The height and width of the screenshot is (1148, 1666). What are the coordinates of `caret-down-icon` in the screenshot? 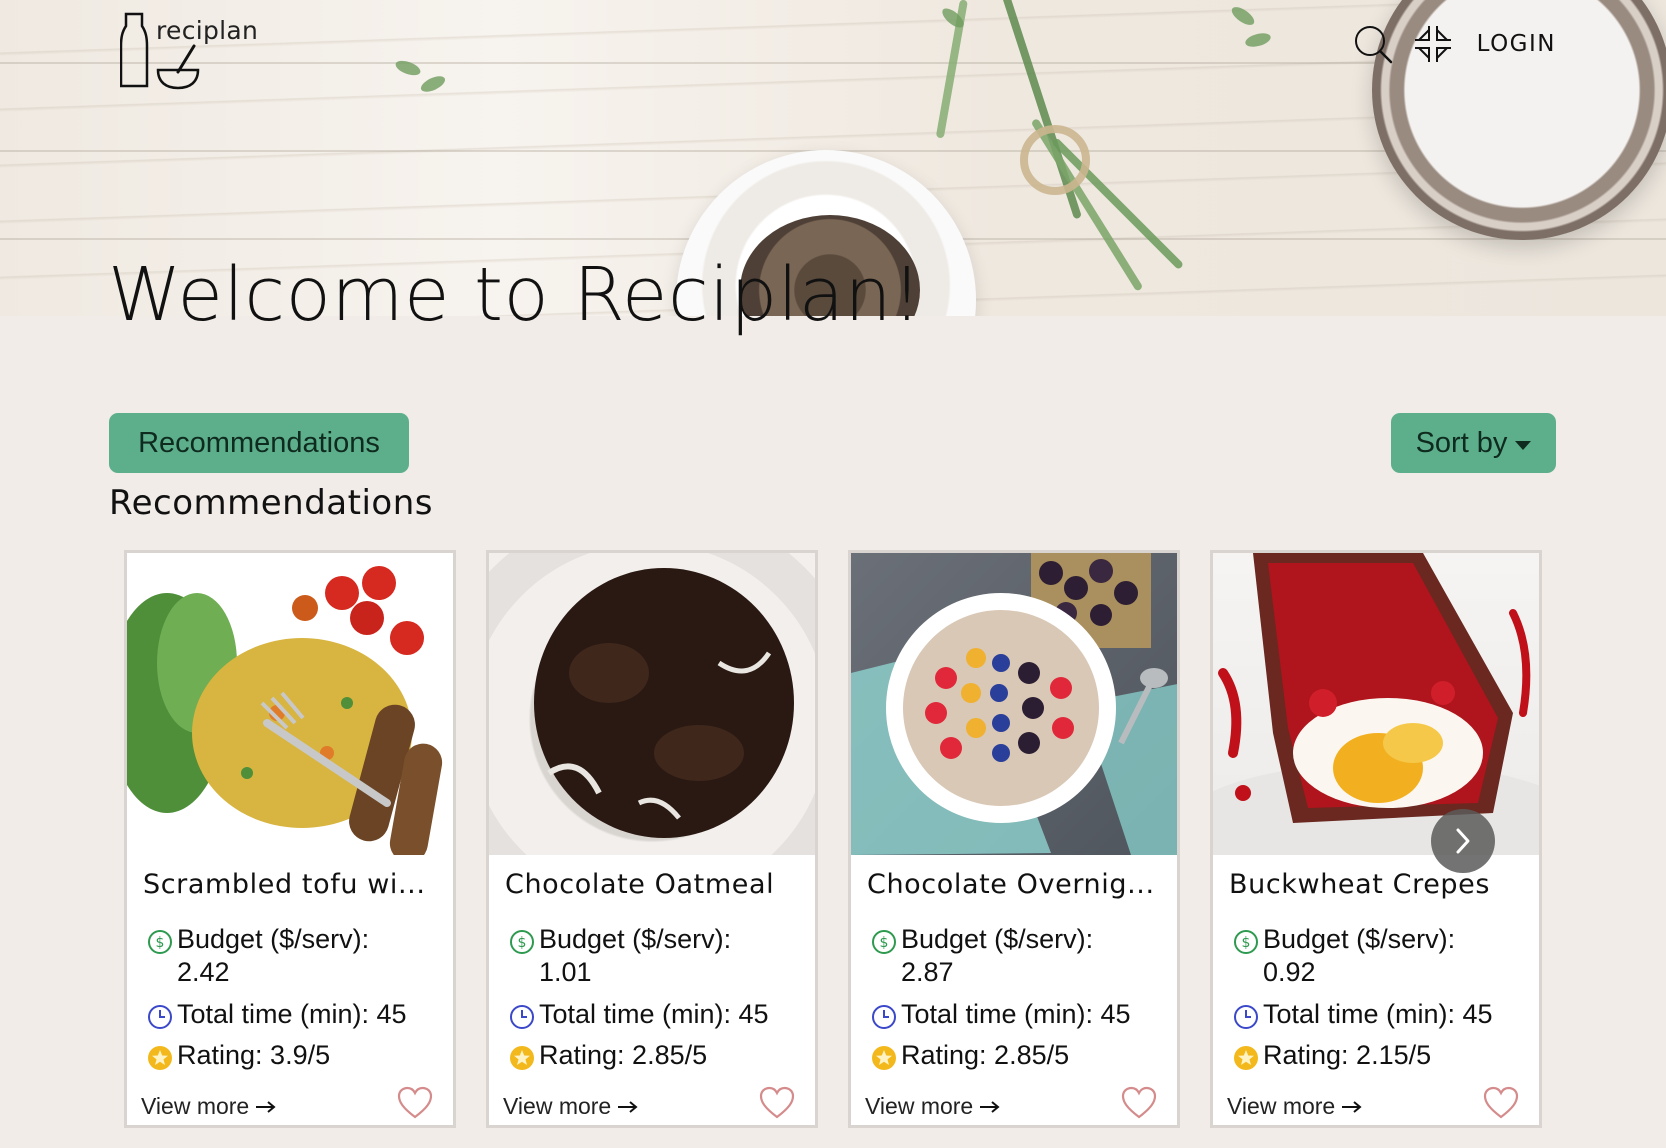 It's located at (1523, 445).